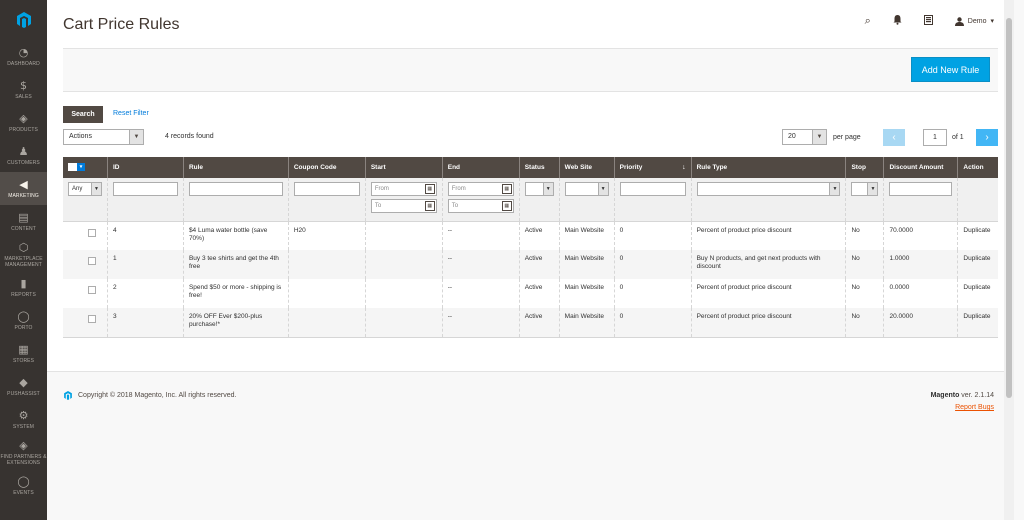 The height and width of the screenshot is (520, 1024). Describe the element at coordinates (23, 118) in the screenshot. I see `box-icon: ◈` at that location.